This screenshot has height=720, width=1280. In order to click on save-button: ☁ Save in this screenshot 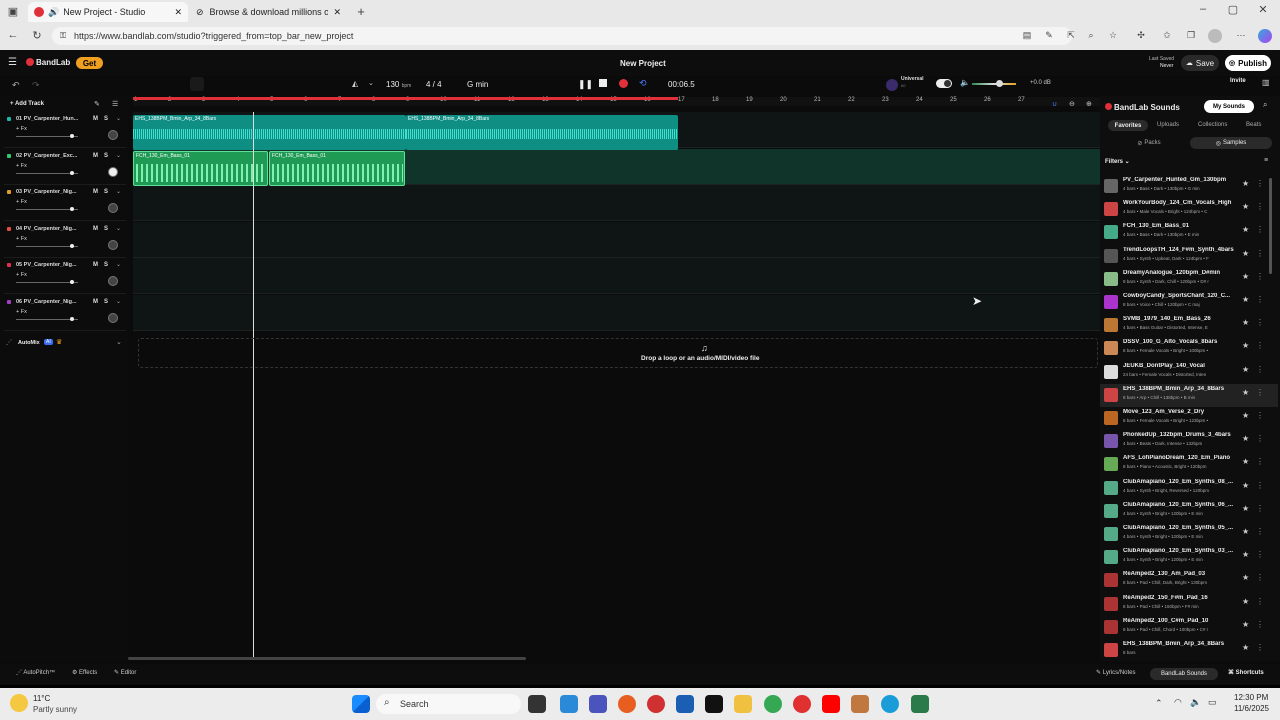, I will do `click(1200, 63)`.